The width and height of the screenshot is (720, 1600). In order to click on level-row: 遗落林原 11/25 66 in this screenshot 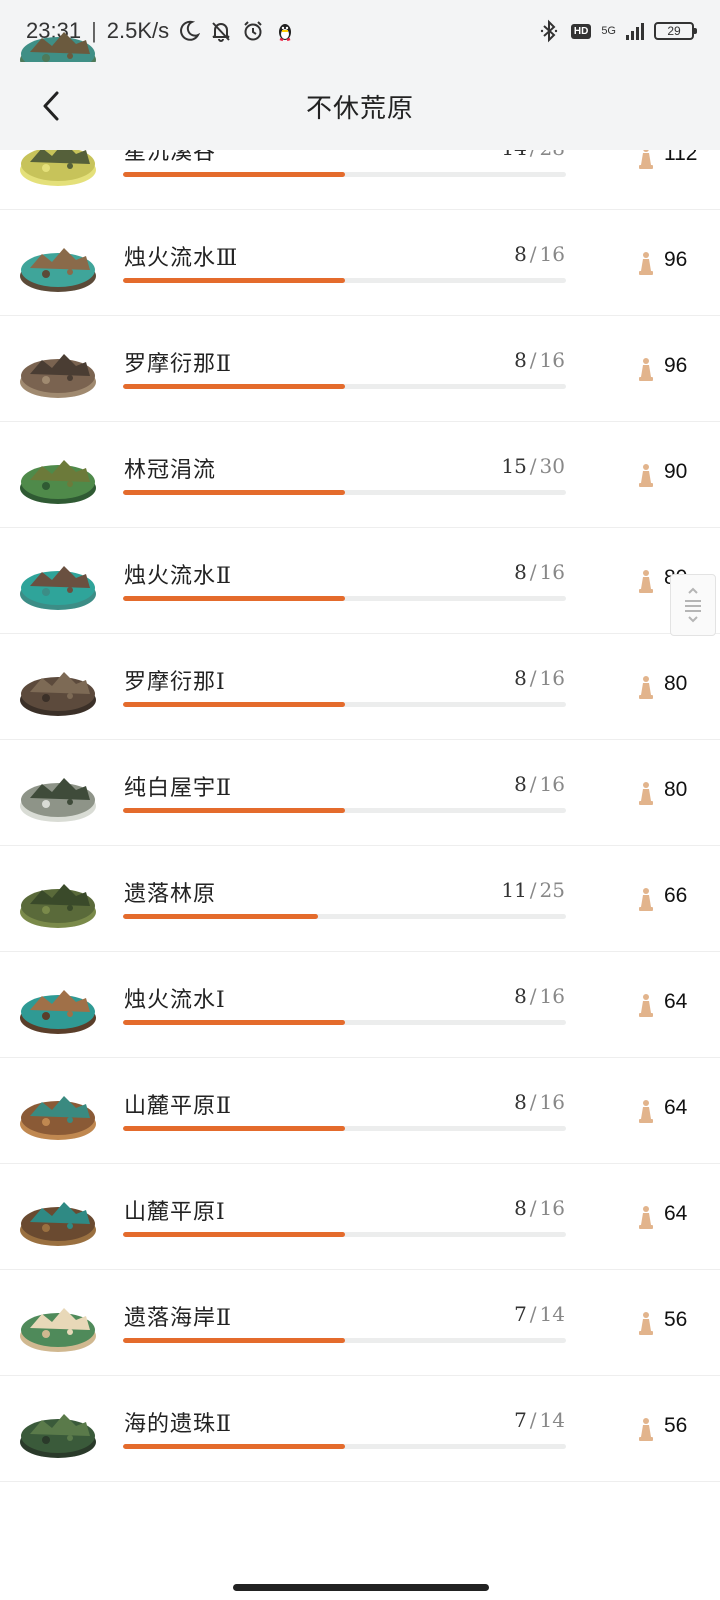, I will do `click(360, 899)`.